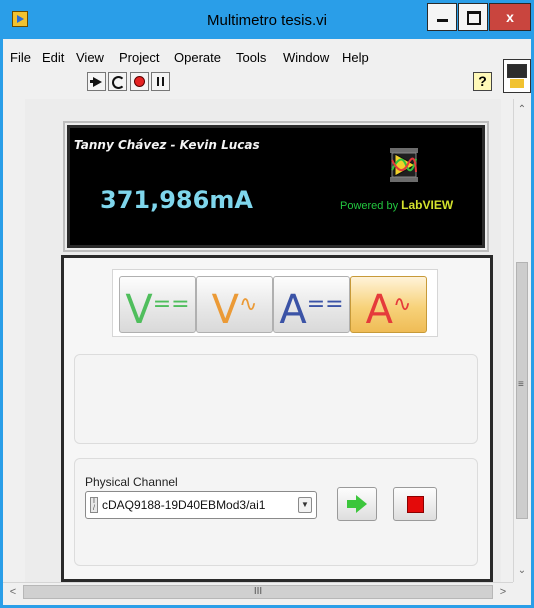 The image size is (534, 608). Describe the element at coordinates (442, 17) in the screenshot. I see `minimize-button` at that location.